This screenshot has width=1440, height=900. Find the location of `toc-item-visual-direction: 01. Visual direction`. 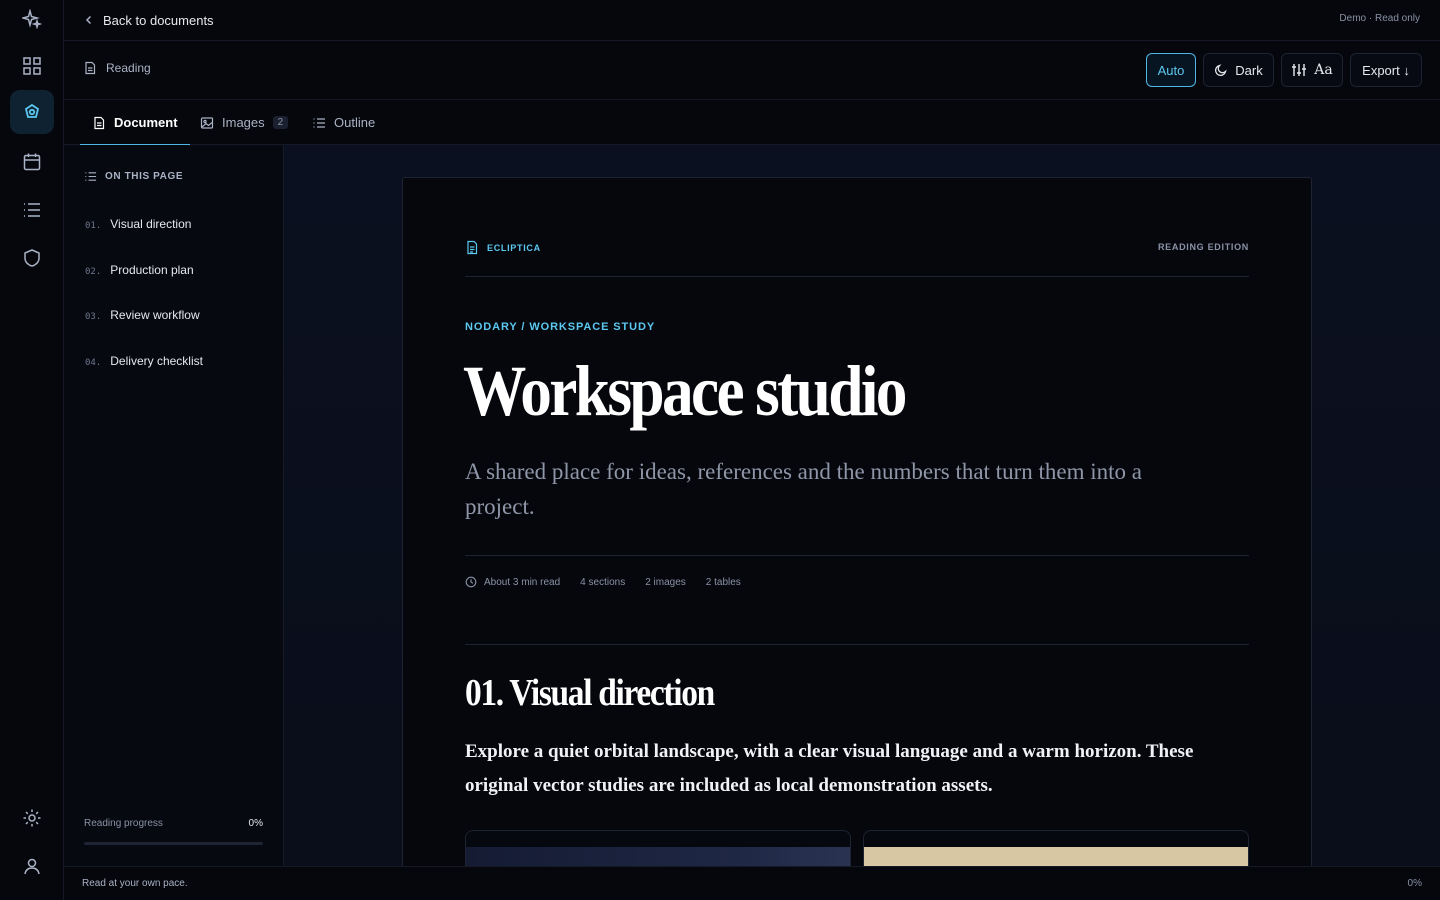

toc-item-visual-direction: 01. Visual direction is located at coordinates (138, 224).